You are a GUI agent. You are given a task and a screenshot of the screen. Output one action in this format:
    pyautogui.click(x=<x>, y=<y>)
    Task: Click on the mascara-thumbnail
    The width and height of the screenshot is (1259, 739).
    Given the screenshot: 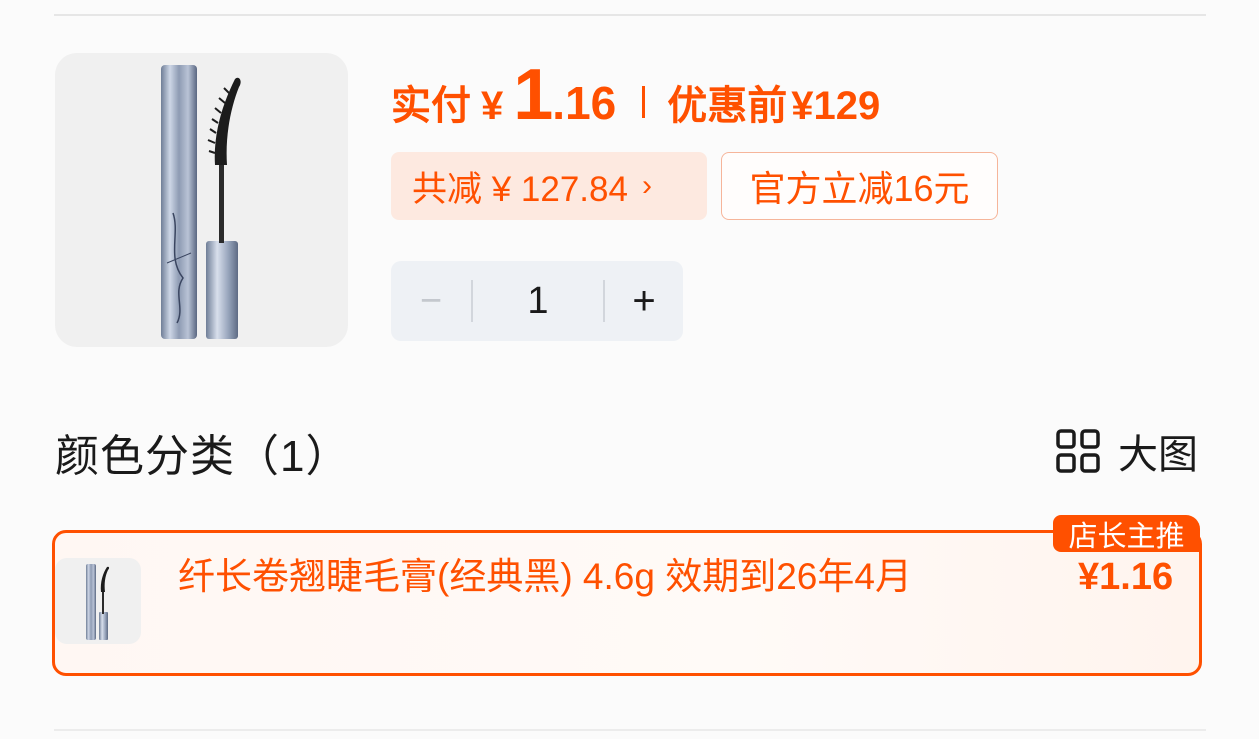 What is the action you would take?
    pyautogui.click(x=98, y=602)
    